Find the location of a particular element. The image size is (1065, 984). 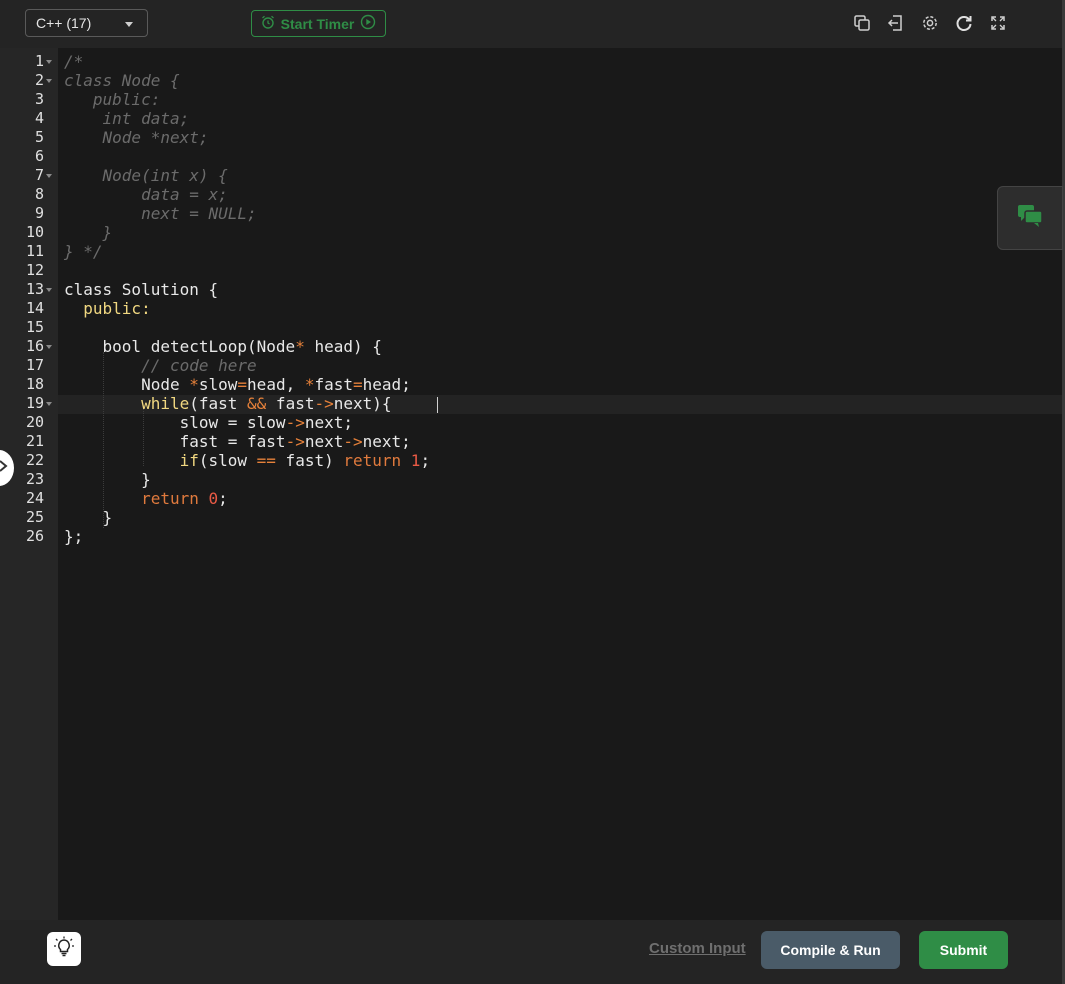

line-number: 10 is located at coordinates (34, 232).